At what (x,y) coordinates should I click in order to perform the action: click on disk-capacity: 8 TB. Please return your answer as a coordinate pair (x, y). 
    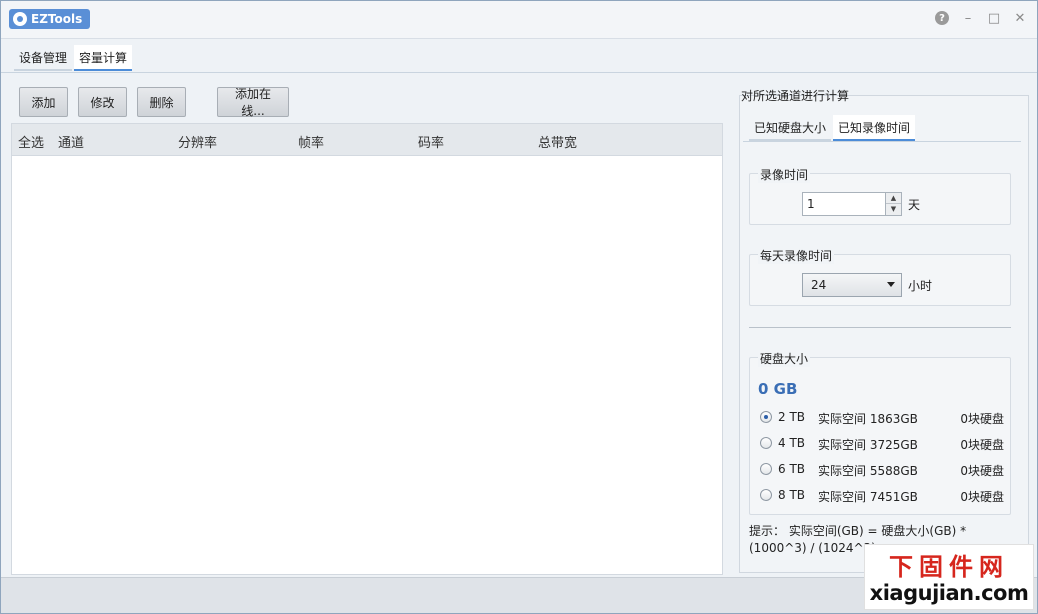
    Looking at the image, I should click on (792, 495).